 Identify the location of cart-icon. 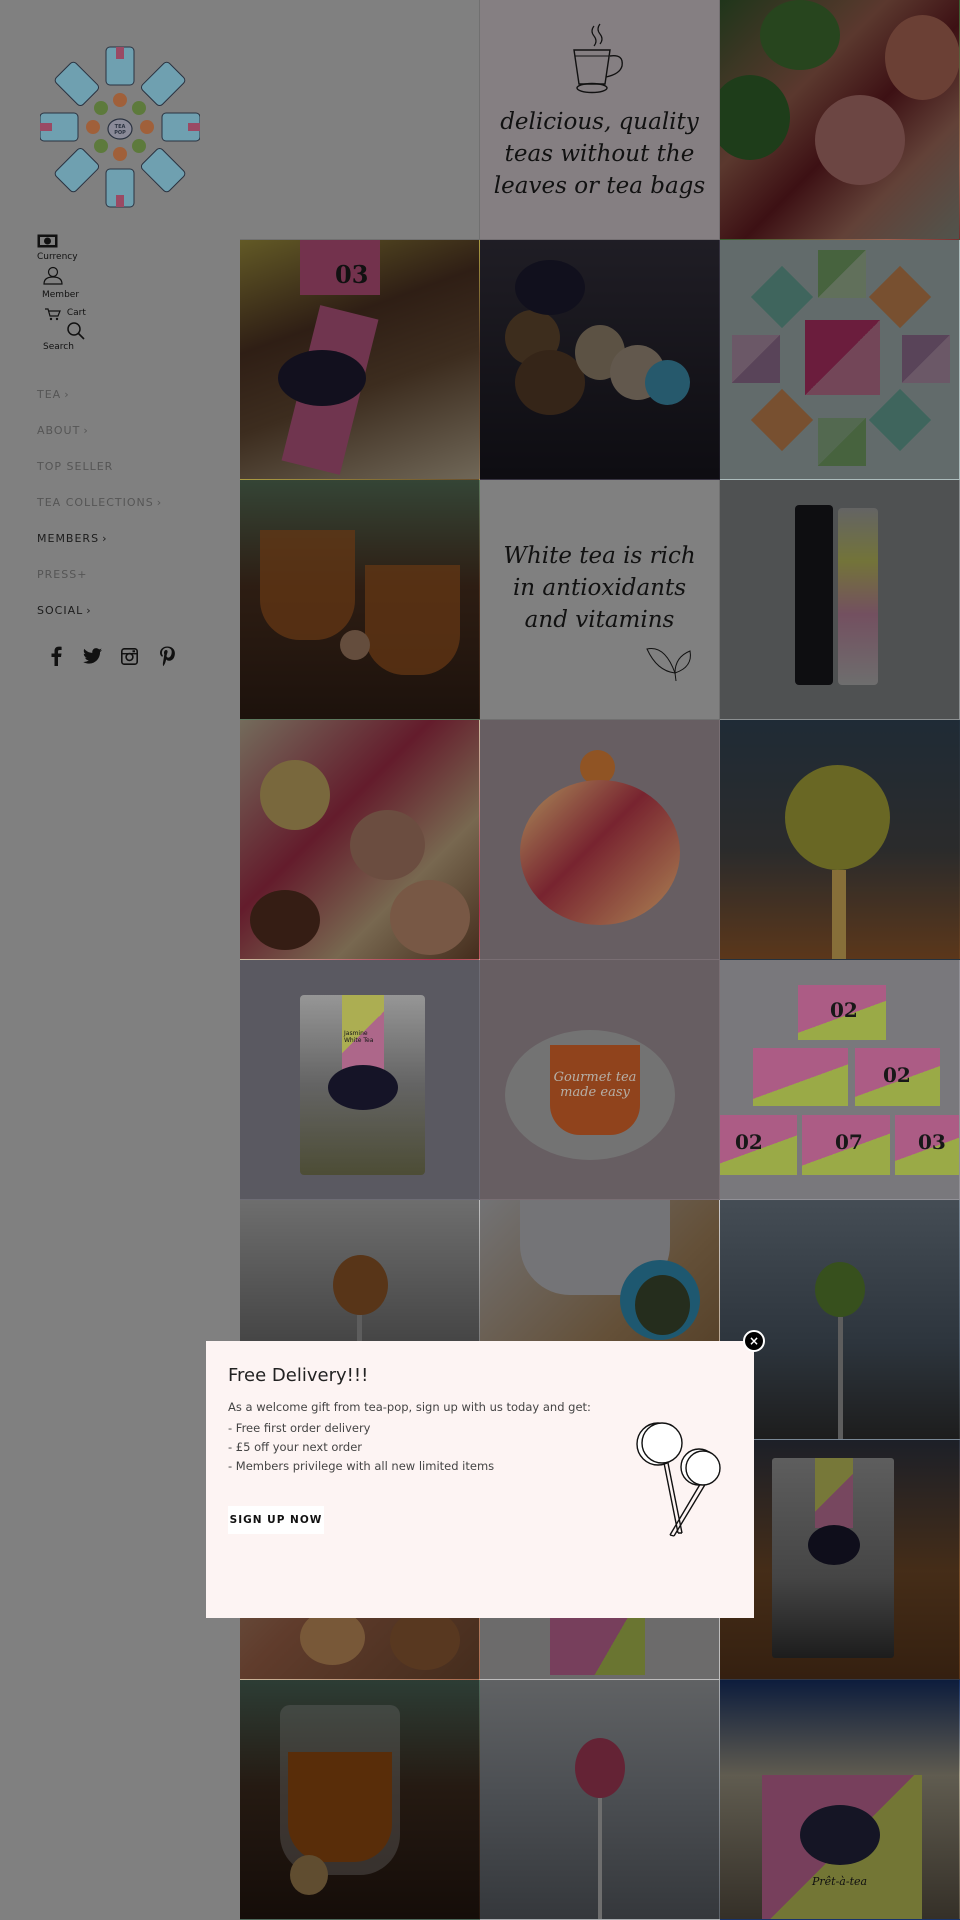
(53, 314).